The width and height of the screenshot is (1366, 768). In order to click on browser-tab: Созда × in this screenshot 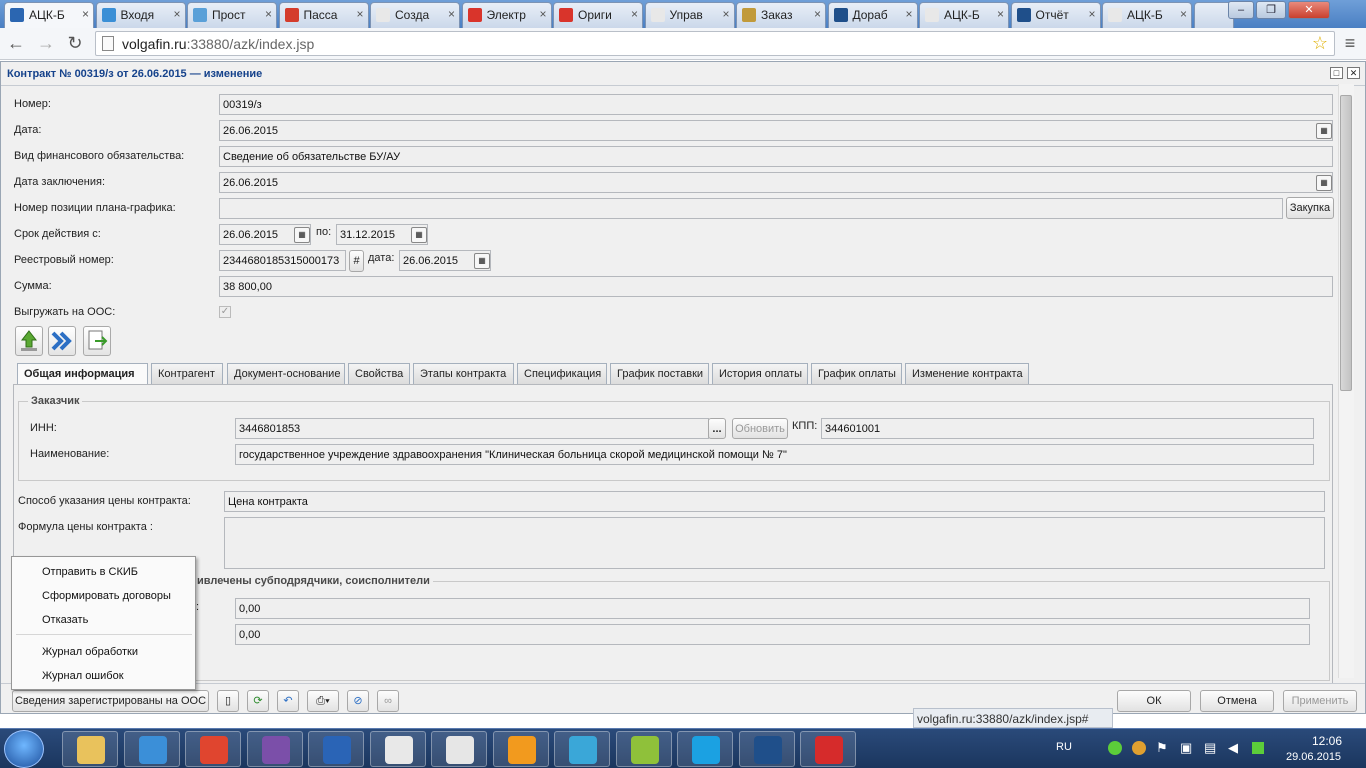, I will do `click(415, 15)`.